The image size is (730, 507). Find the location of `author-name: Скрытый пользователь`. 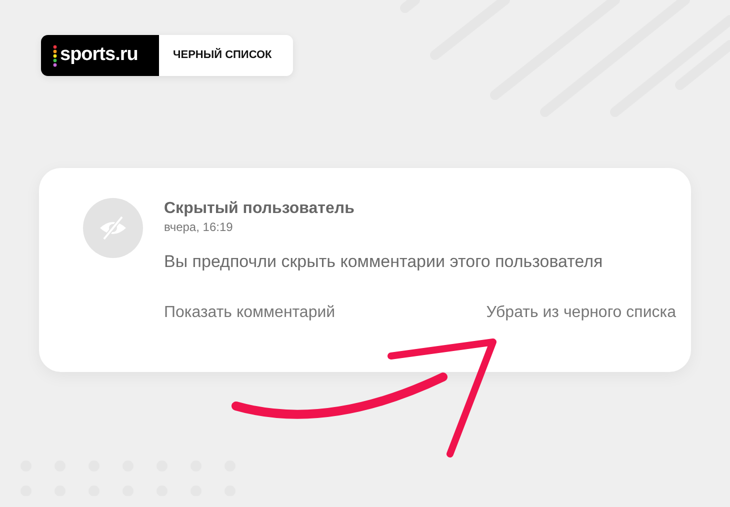

author-name: Скрытый пользователь is located at coordinates (260, 209).